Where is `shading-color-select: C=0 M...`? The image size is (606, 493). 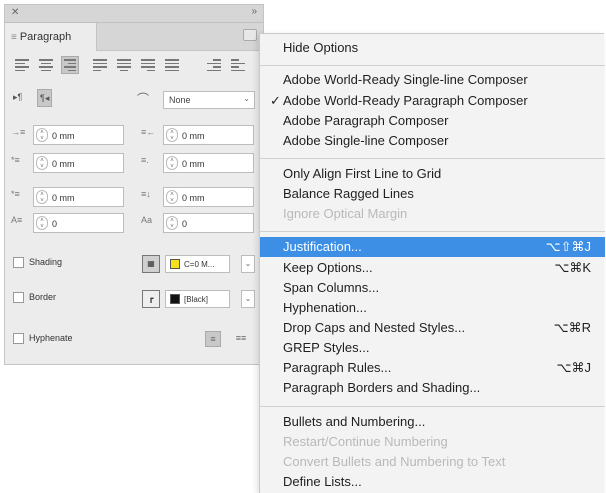 shading-color-select: C=0 M... is located at coordinates (197, 264).